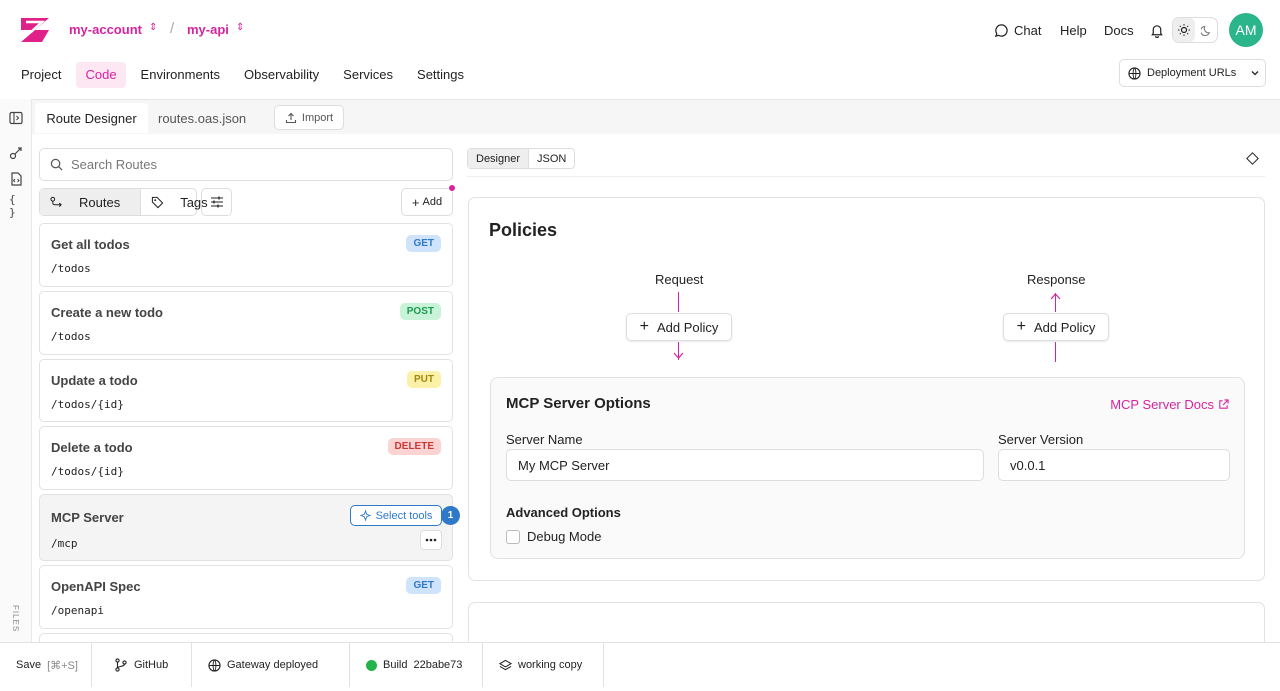 This screenshot has width=1280, height=691. I want to click on build-status: Build 22babe73, so click(416, 665).